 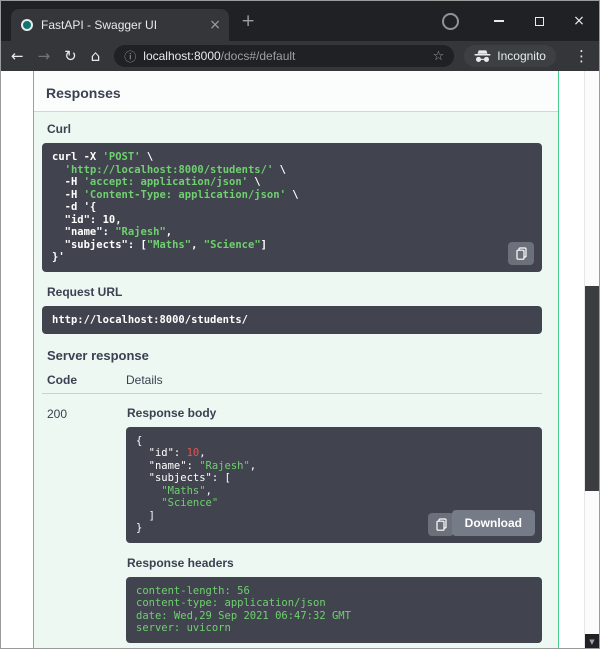 I want to click on minimize-button, so click(x=499, y=21).